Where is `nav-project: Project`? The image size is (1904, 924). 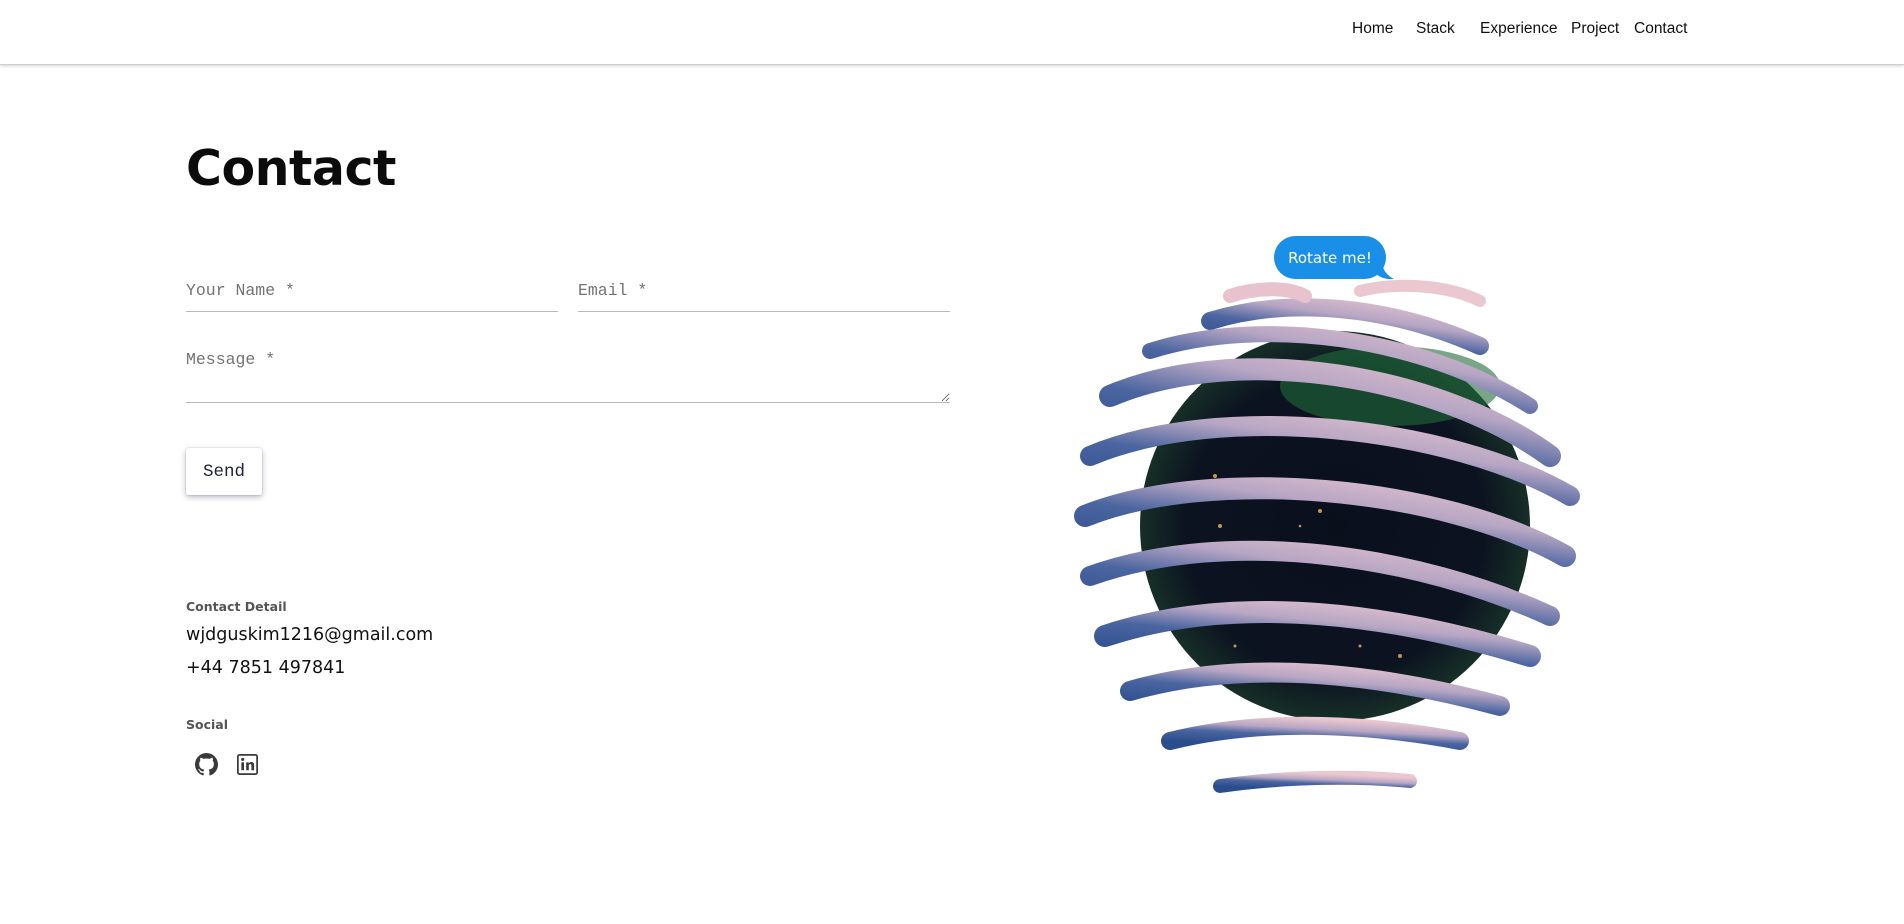
nav-project: Project is located at coordinates (1595, 29).